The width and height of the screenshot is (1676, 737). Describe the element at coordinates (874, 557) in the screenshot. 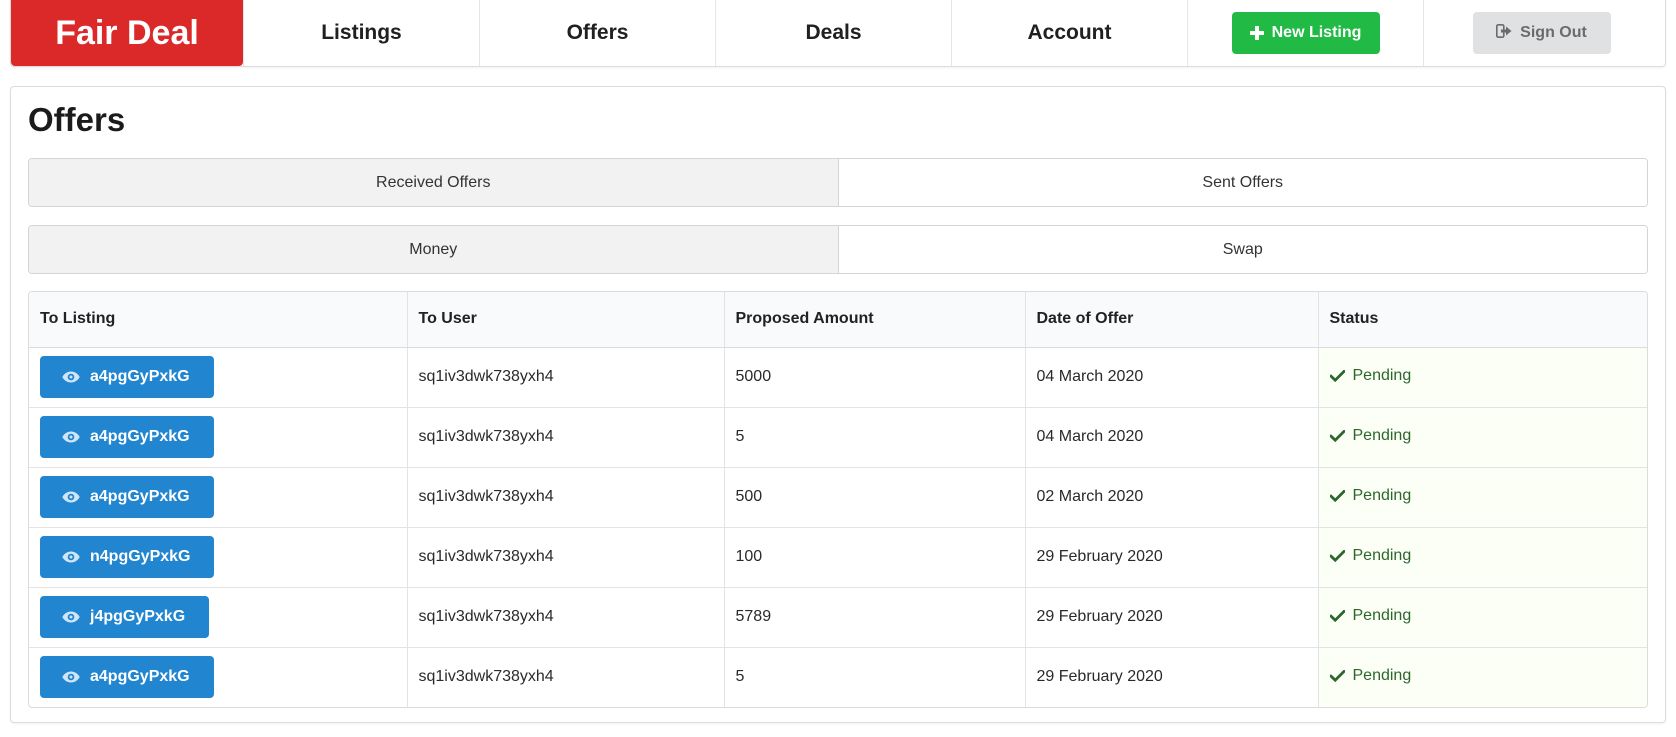

I see `amount-cell: 100` at that location.